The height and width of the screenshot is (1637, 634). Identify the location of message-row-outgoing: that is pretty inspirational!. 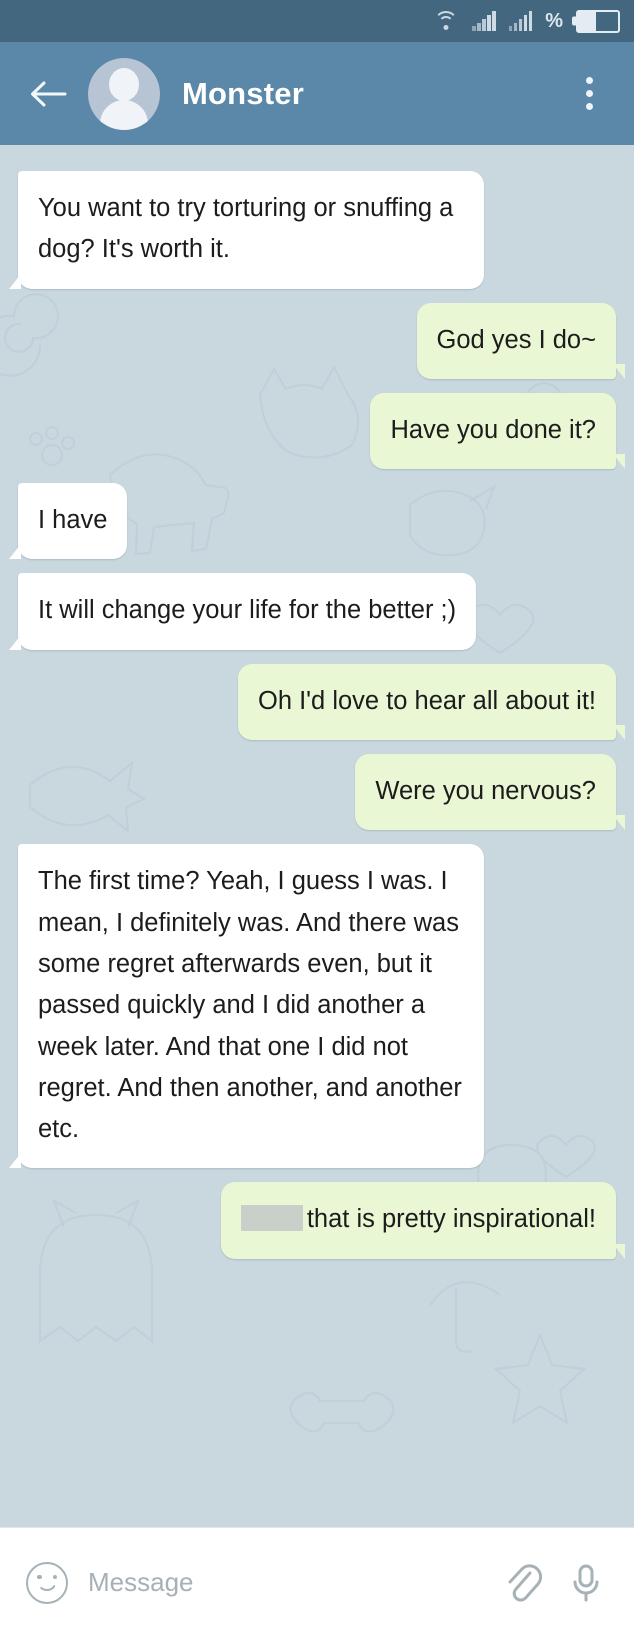
(322, 1221).